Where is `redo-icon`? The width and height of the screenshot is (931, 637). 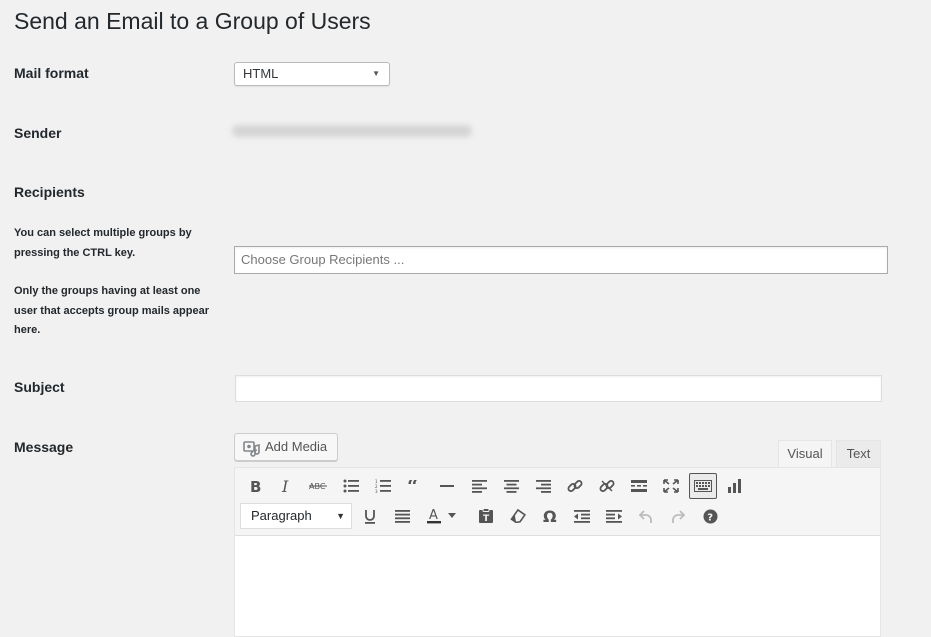
redo-icon is located at coordinates (678, 516).